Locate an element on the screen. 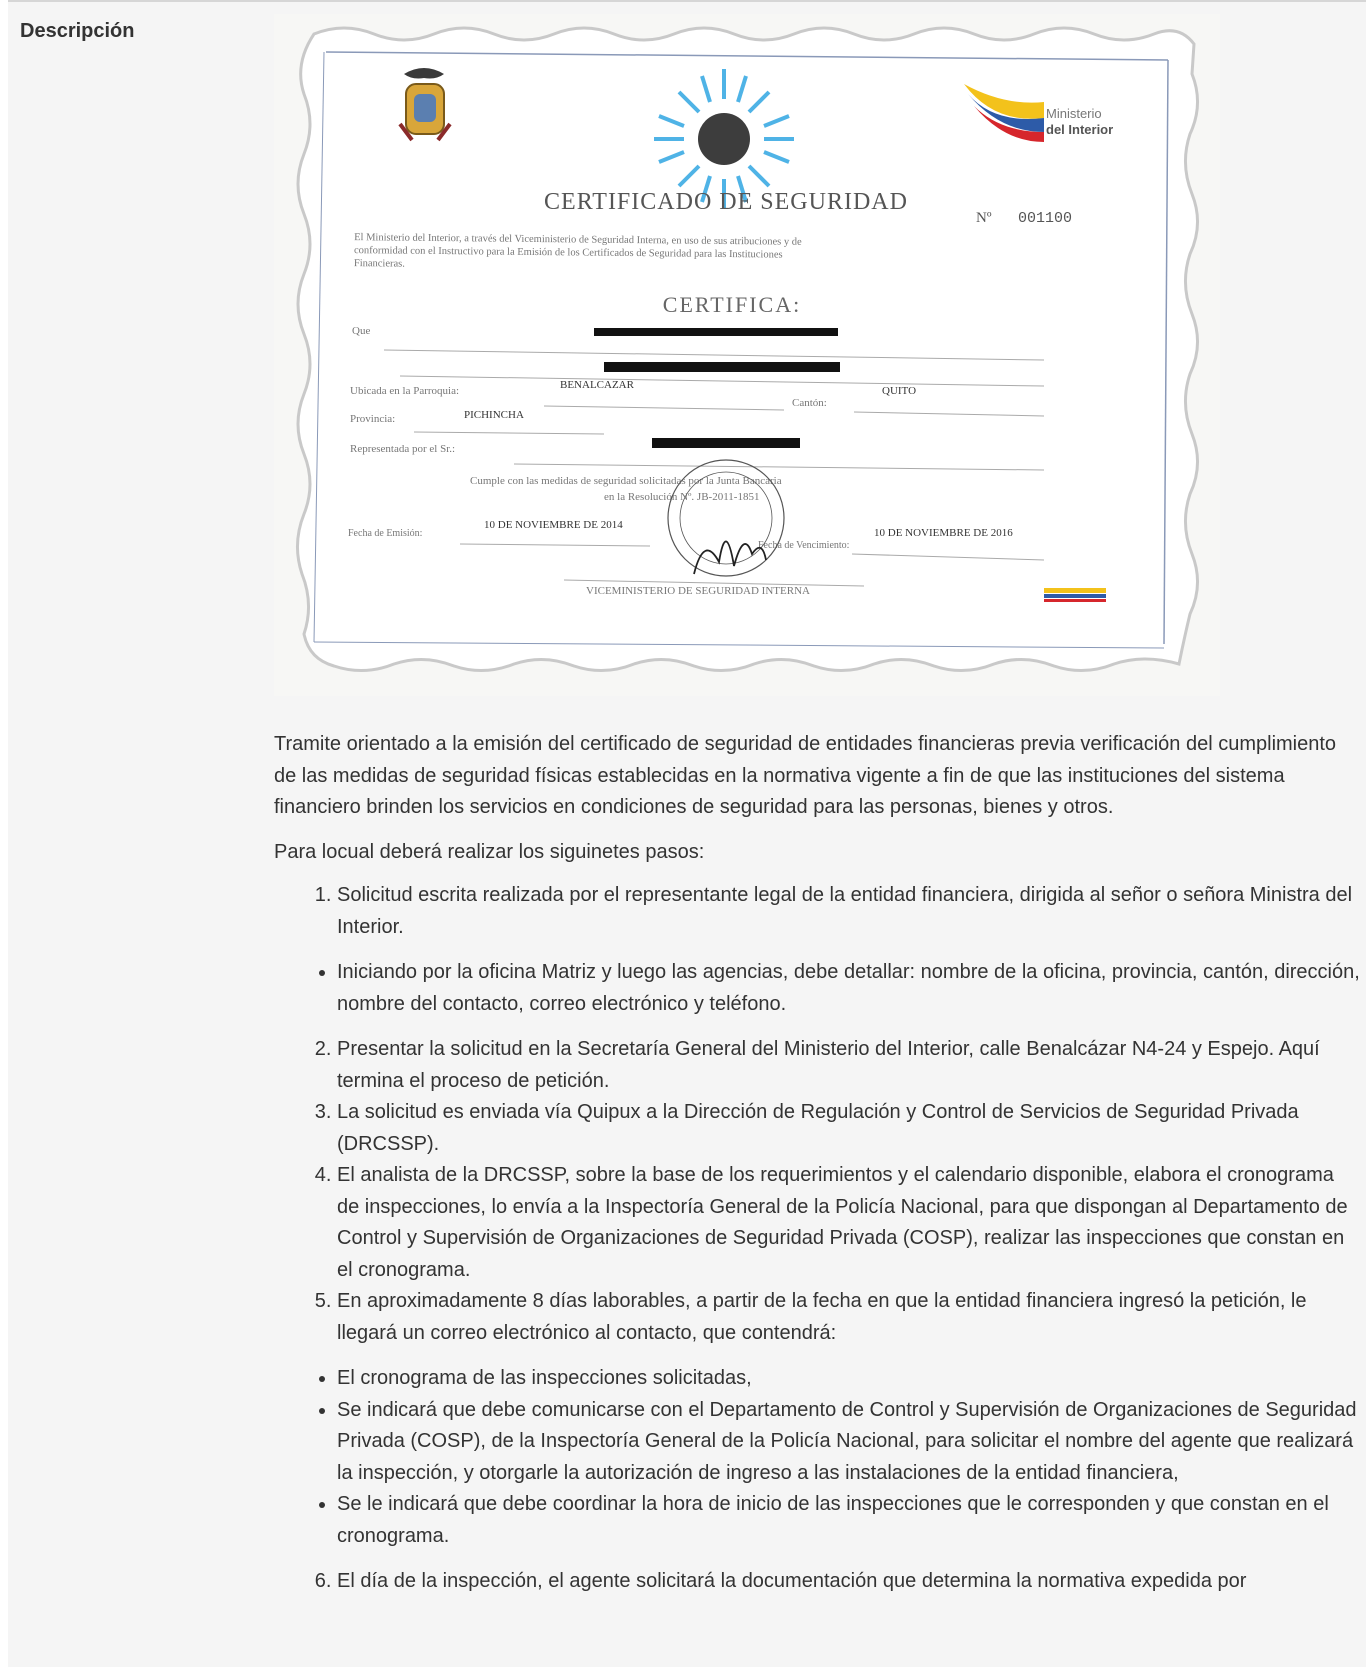 Image resolution: width=1371 pixels, height=1667 pixels. redacted-address-bar is located at coordinates (722, 367).